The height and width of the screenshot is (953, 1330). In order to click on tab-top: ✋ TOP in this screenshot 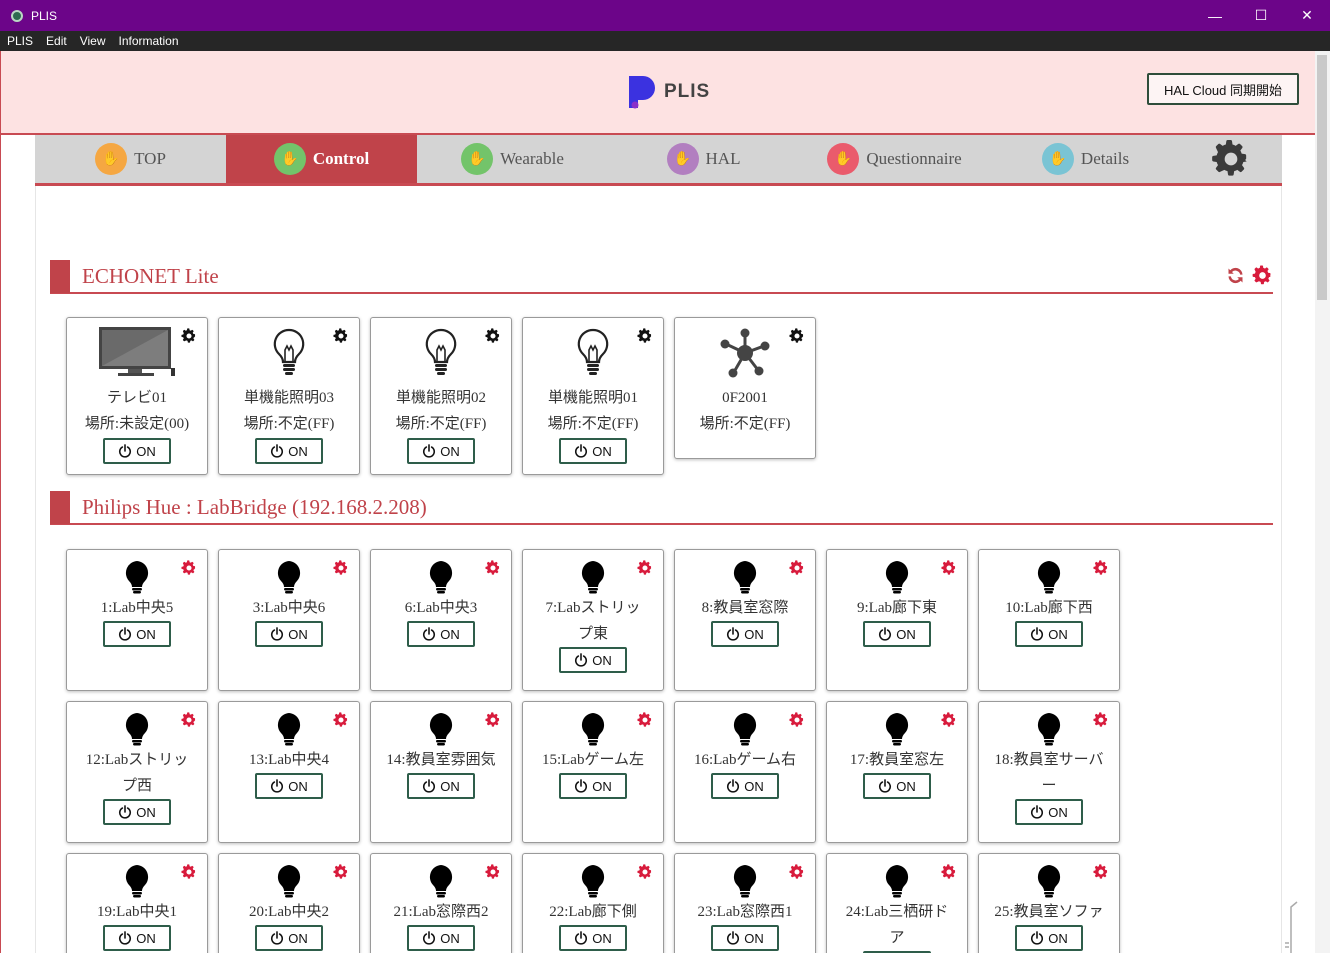, I will do `click(130, 159)`.